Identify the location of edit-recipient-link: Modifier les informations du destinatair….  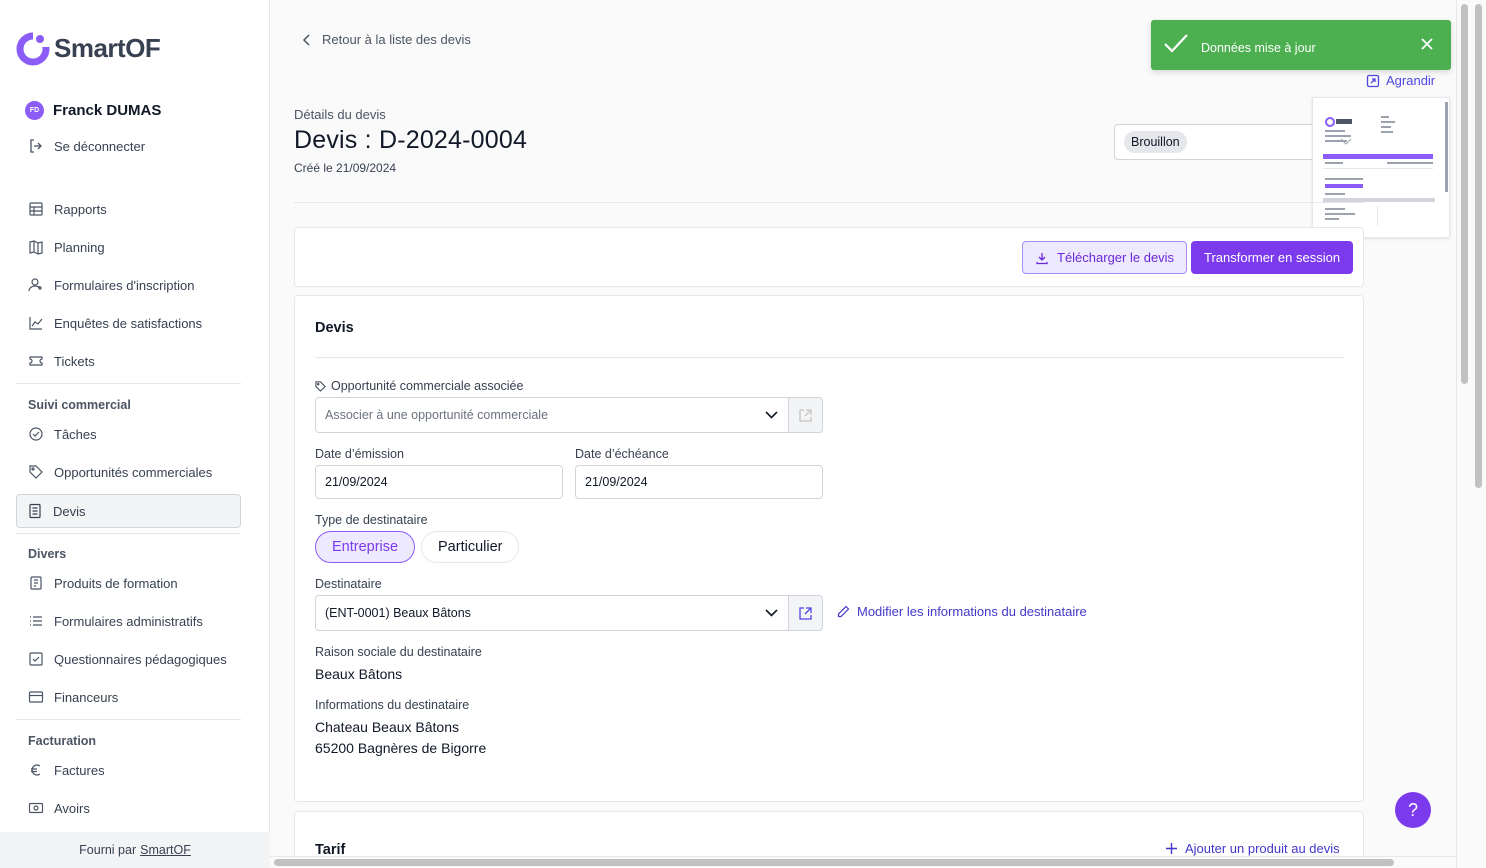
(962, 611).